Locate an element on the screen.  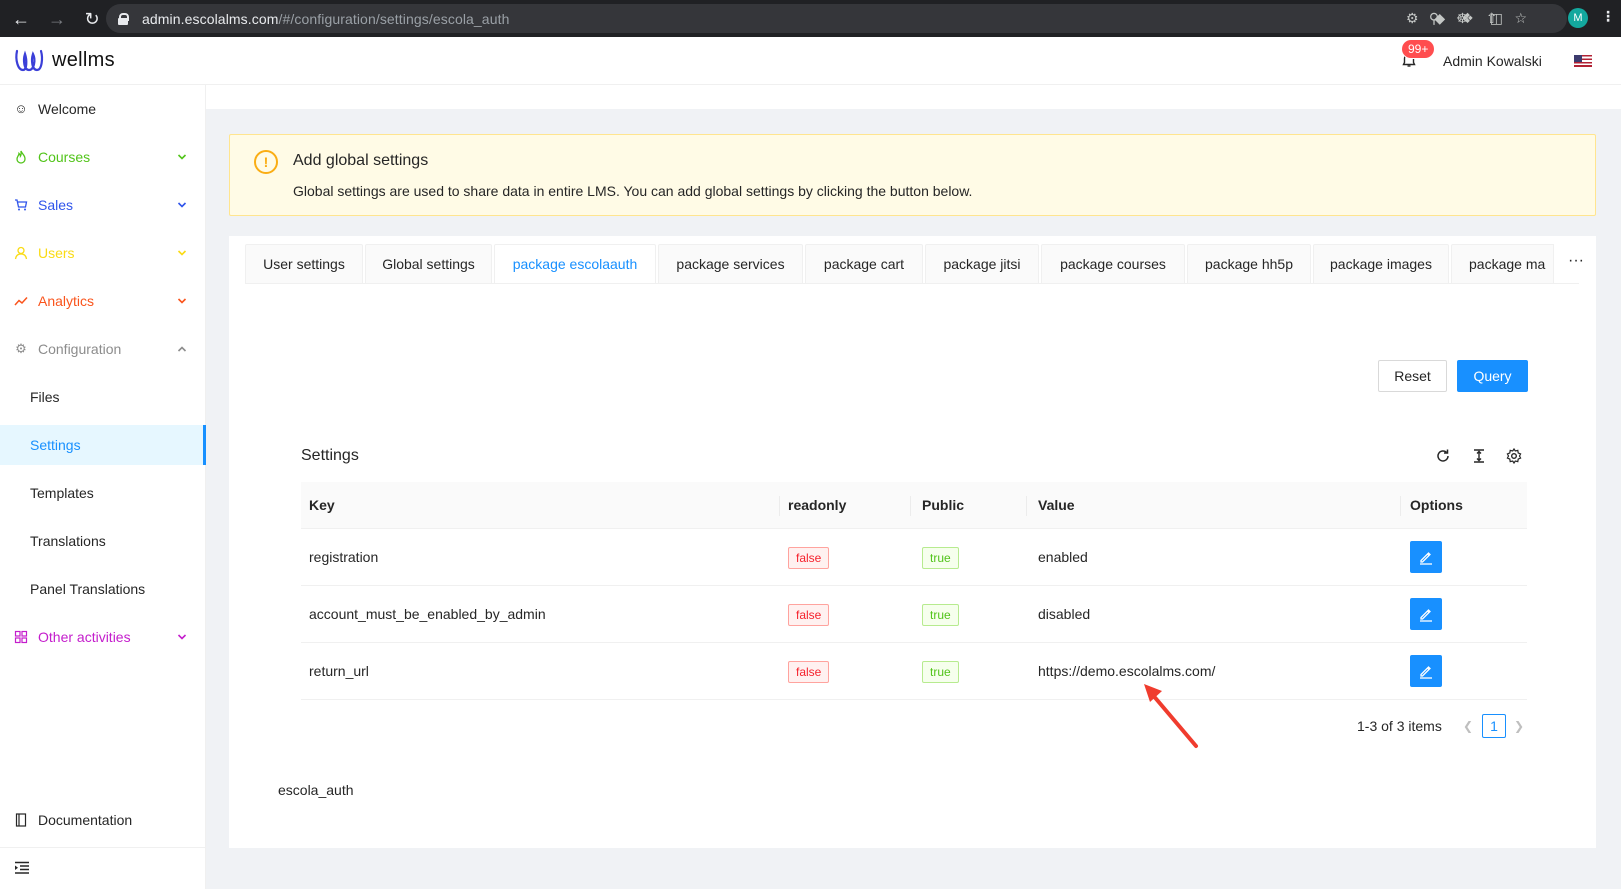
column-height-icon is located at coordinates (1479, 456).